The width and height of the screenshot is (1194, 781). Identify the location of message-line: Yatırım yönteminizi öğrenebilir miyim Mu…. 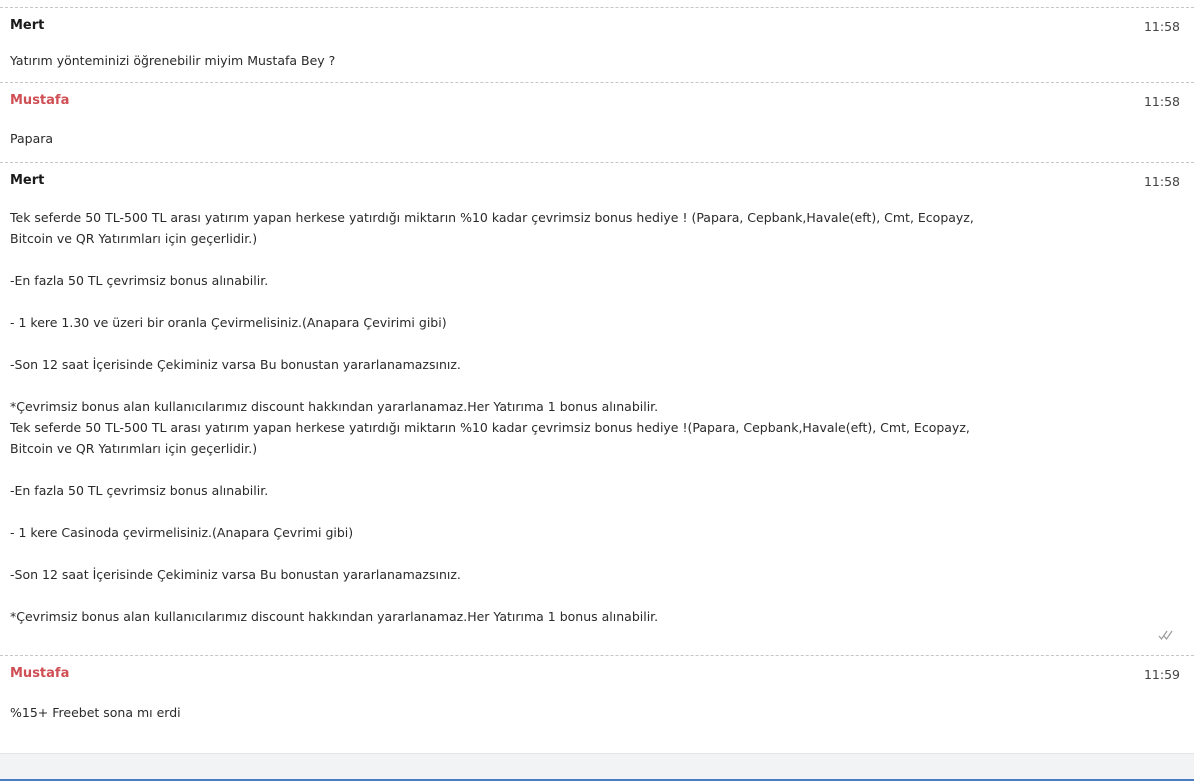
(173, 60).